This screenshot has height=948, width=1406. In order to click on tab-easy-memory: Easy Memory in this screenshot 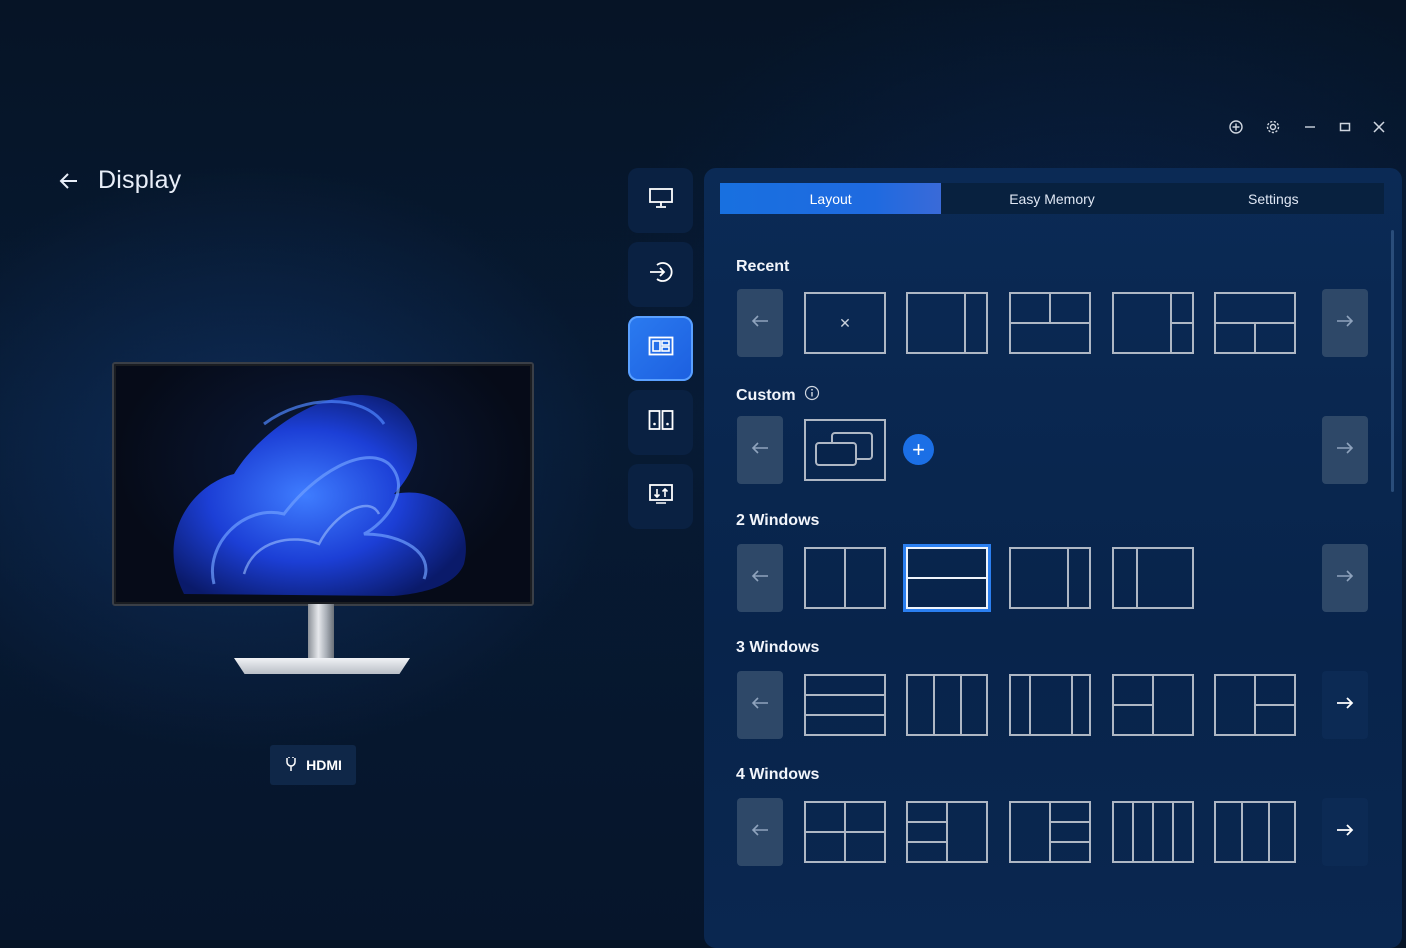, I will do `click(1051, 198)`.